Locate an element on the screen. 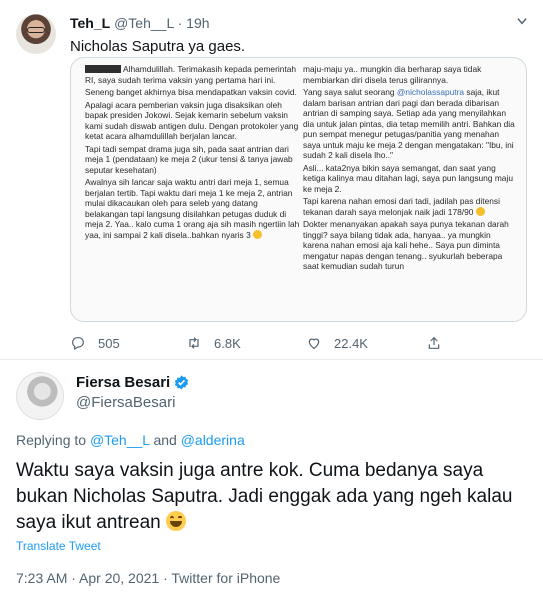  verified-icon is located at coordinates (182, 382).